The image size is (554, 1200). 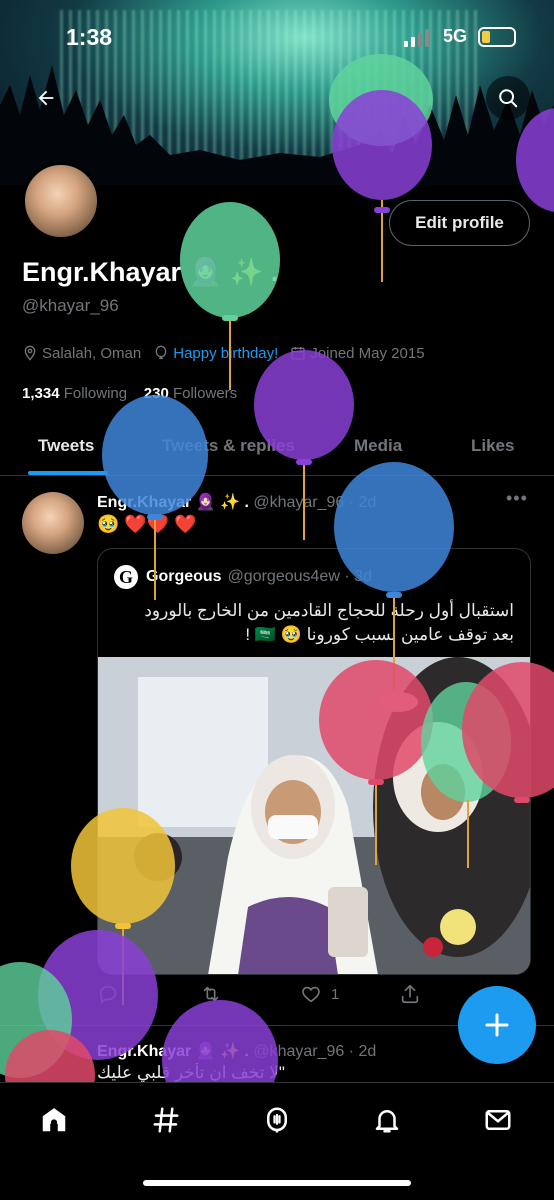 What do you see at coordinates (225, 353) in the screenshot?
I see `website-link: Happy birthday!` at bounding box center [225, 353].